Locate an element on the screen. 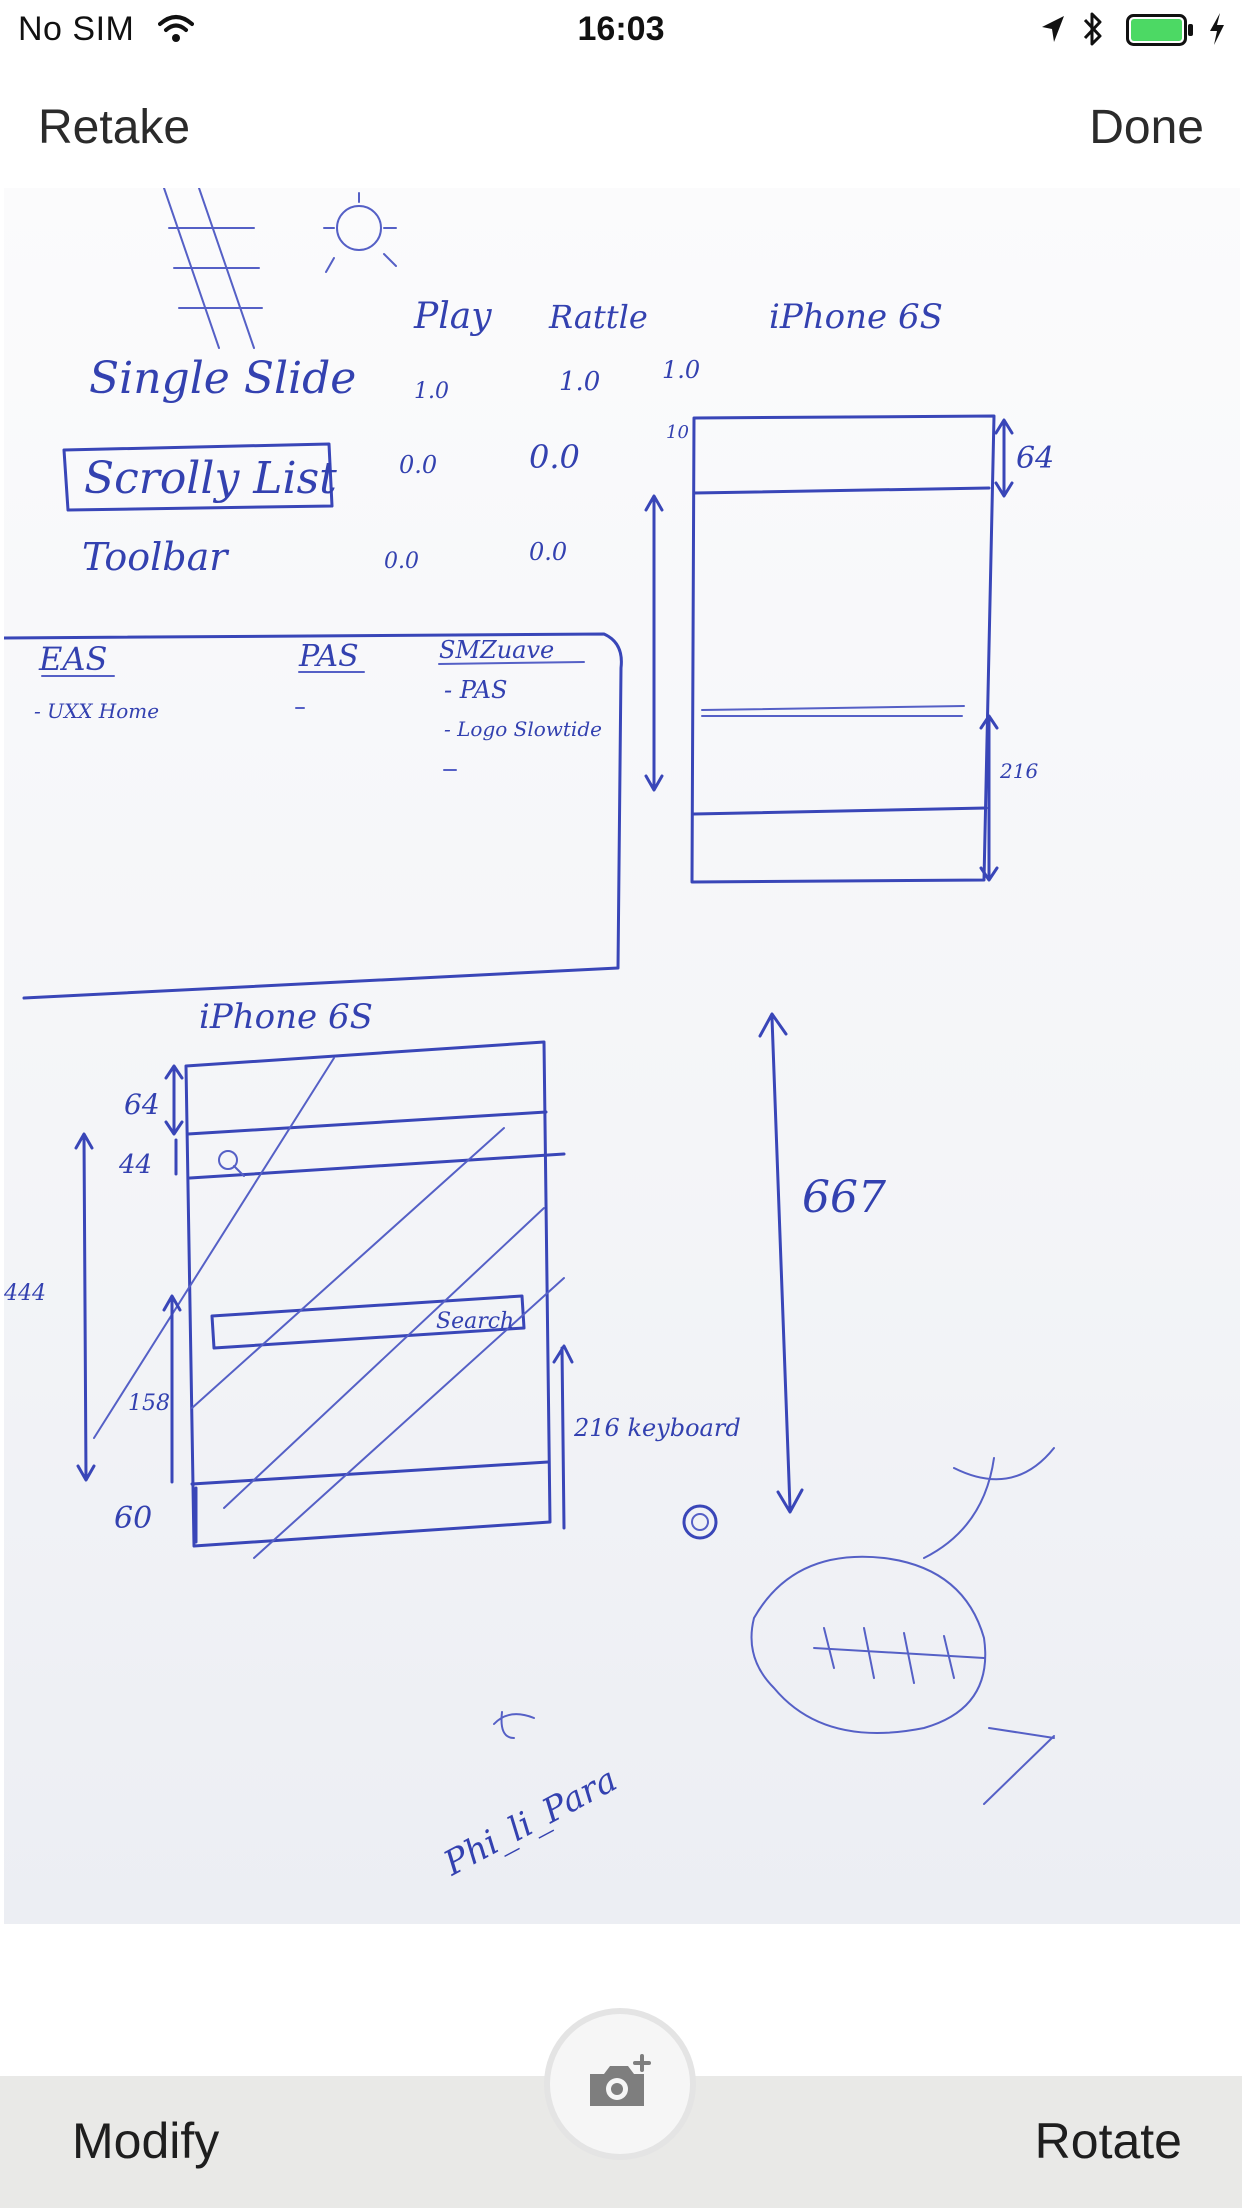 The width and height of the screenshot is (1242, 2208). sketch-v1: 1.0 is located at coordinates (431, 391).